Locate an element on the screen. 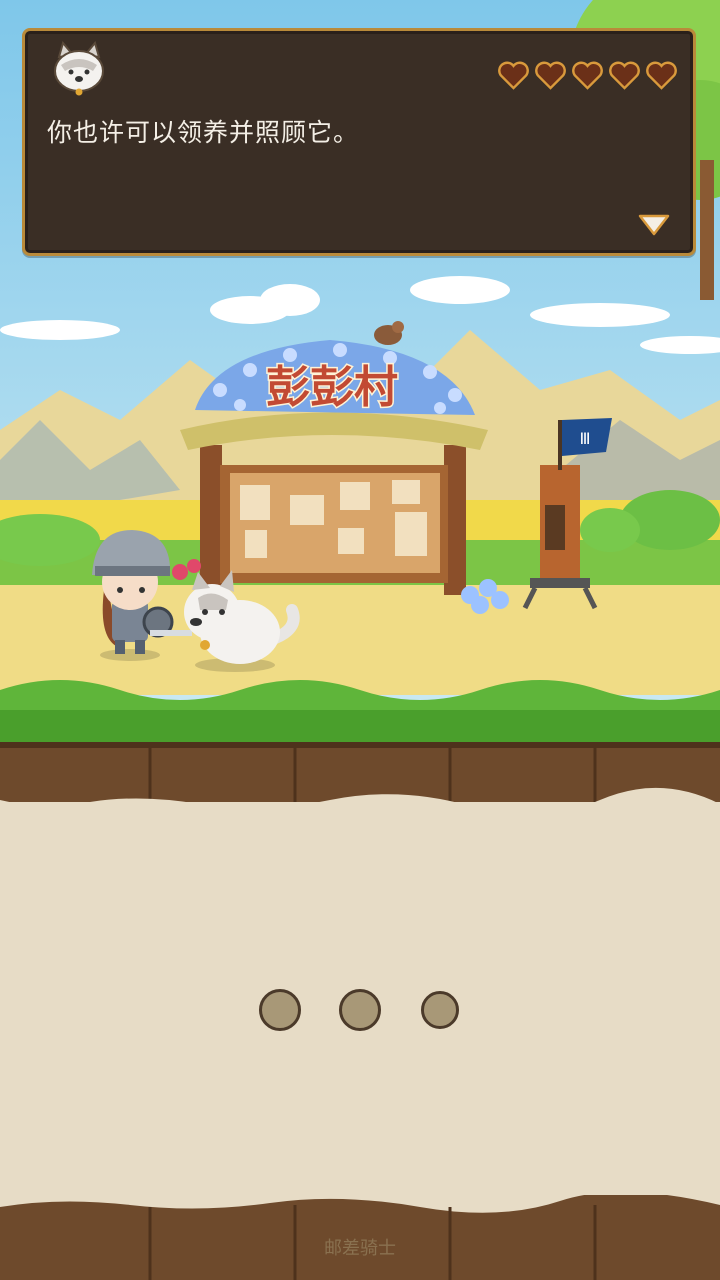 The height and width of the screenshot is (1280, 720). village-sign-title: 彭彭村 is located at coordinates (332, 387).